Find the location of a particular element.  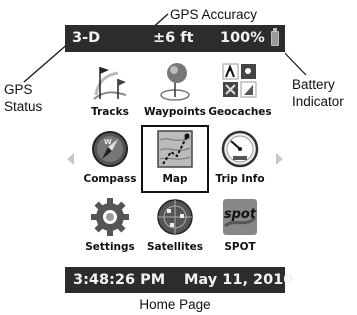

scroll-right-arrow-icon is located at coordinates (279, 159).